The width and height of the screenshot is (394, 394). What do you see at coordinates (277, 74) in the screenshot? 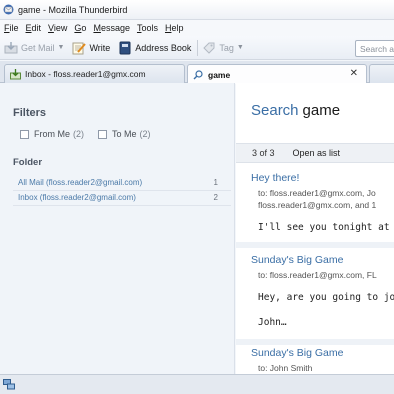
I see `tab-search-game: game ✕` at bounding box center [277, 74].